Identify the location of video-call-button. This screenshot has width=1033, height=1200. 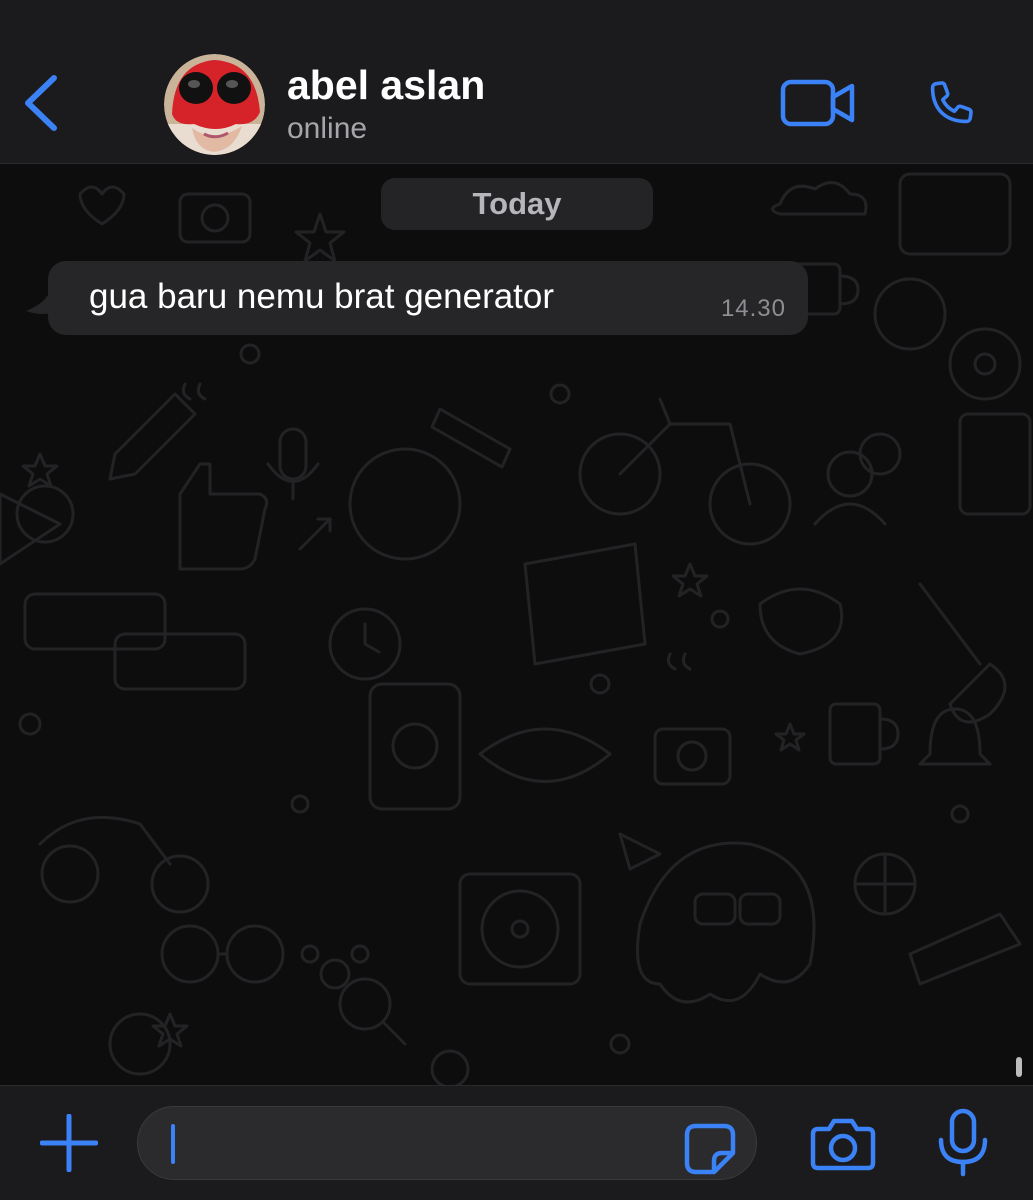
(818, 103).